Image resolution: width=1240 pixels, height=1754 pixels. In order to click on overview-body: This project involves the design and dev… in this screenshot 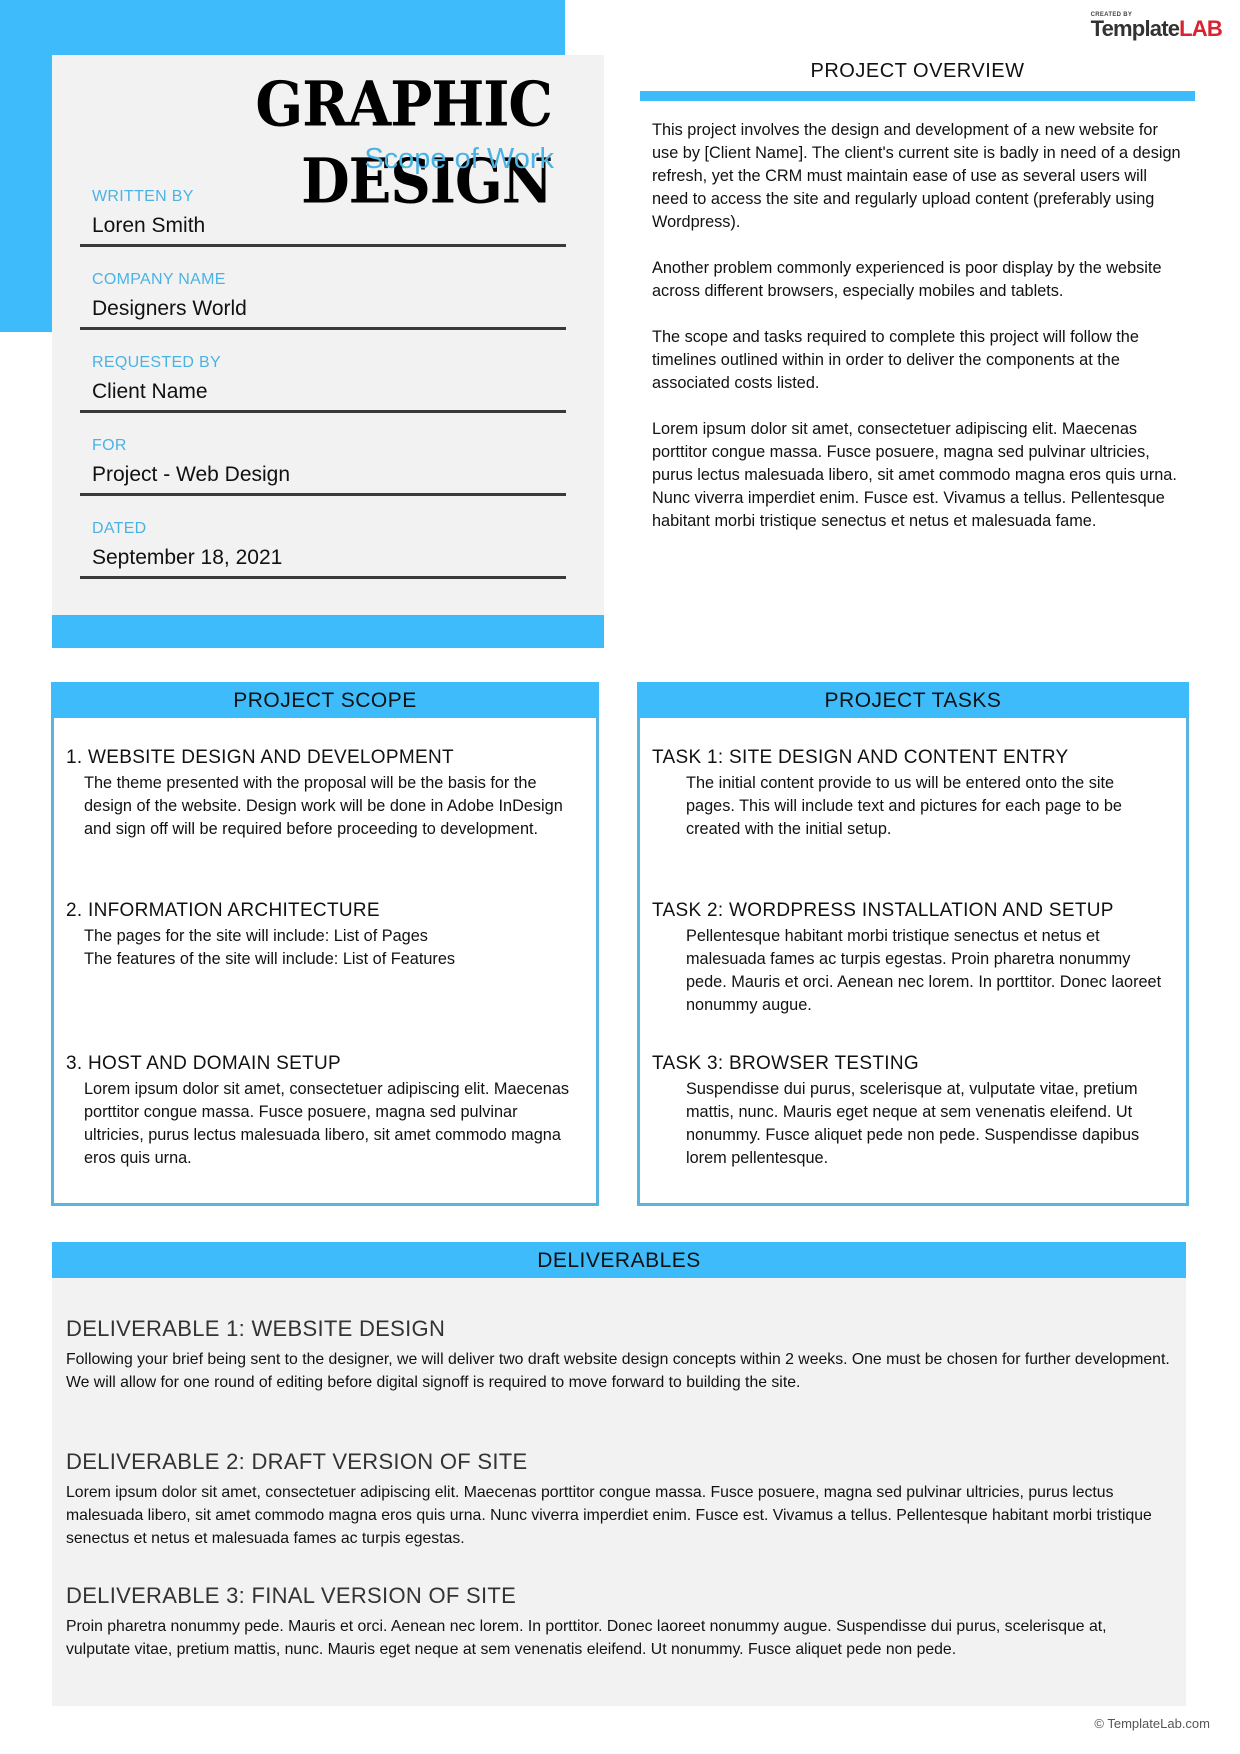, I will do `click(917, 317)`.